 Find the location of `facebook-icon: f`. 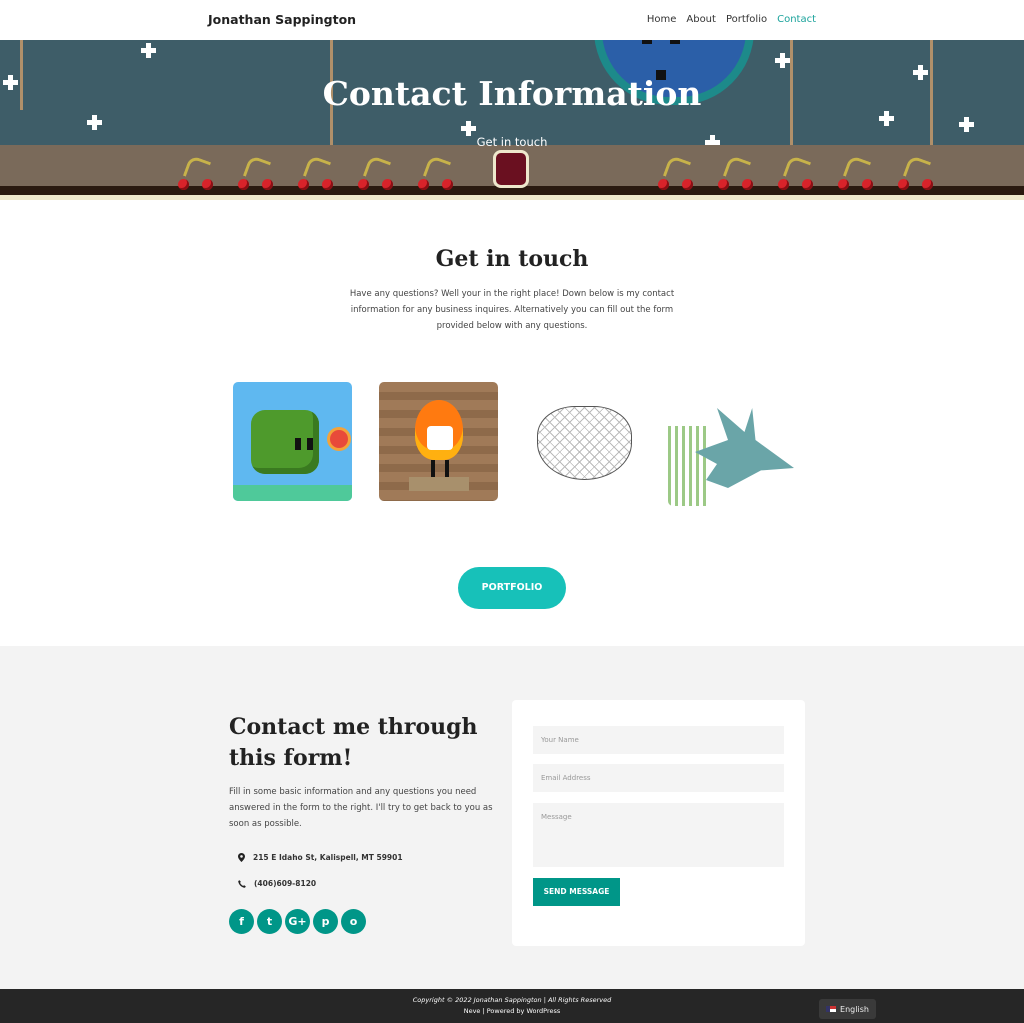

facebook-icon: f is located at coordinates (241, 921).